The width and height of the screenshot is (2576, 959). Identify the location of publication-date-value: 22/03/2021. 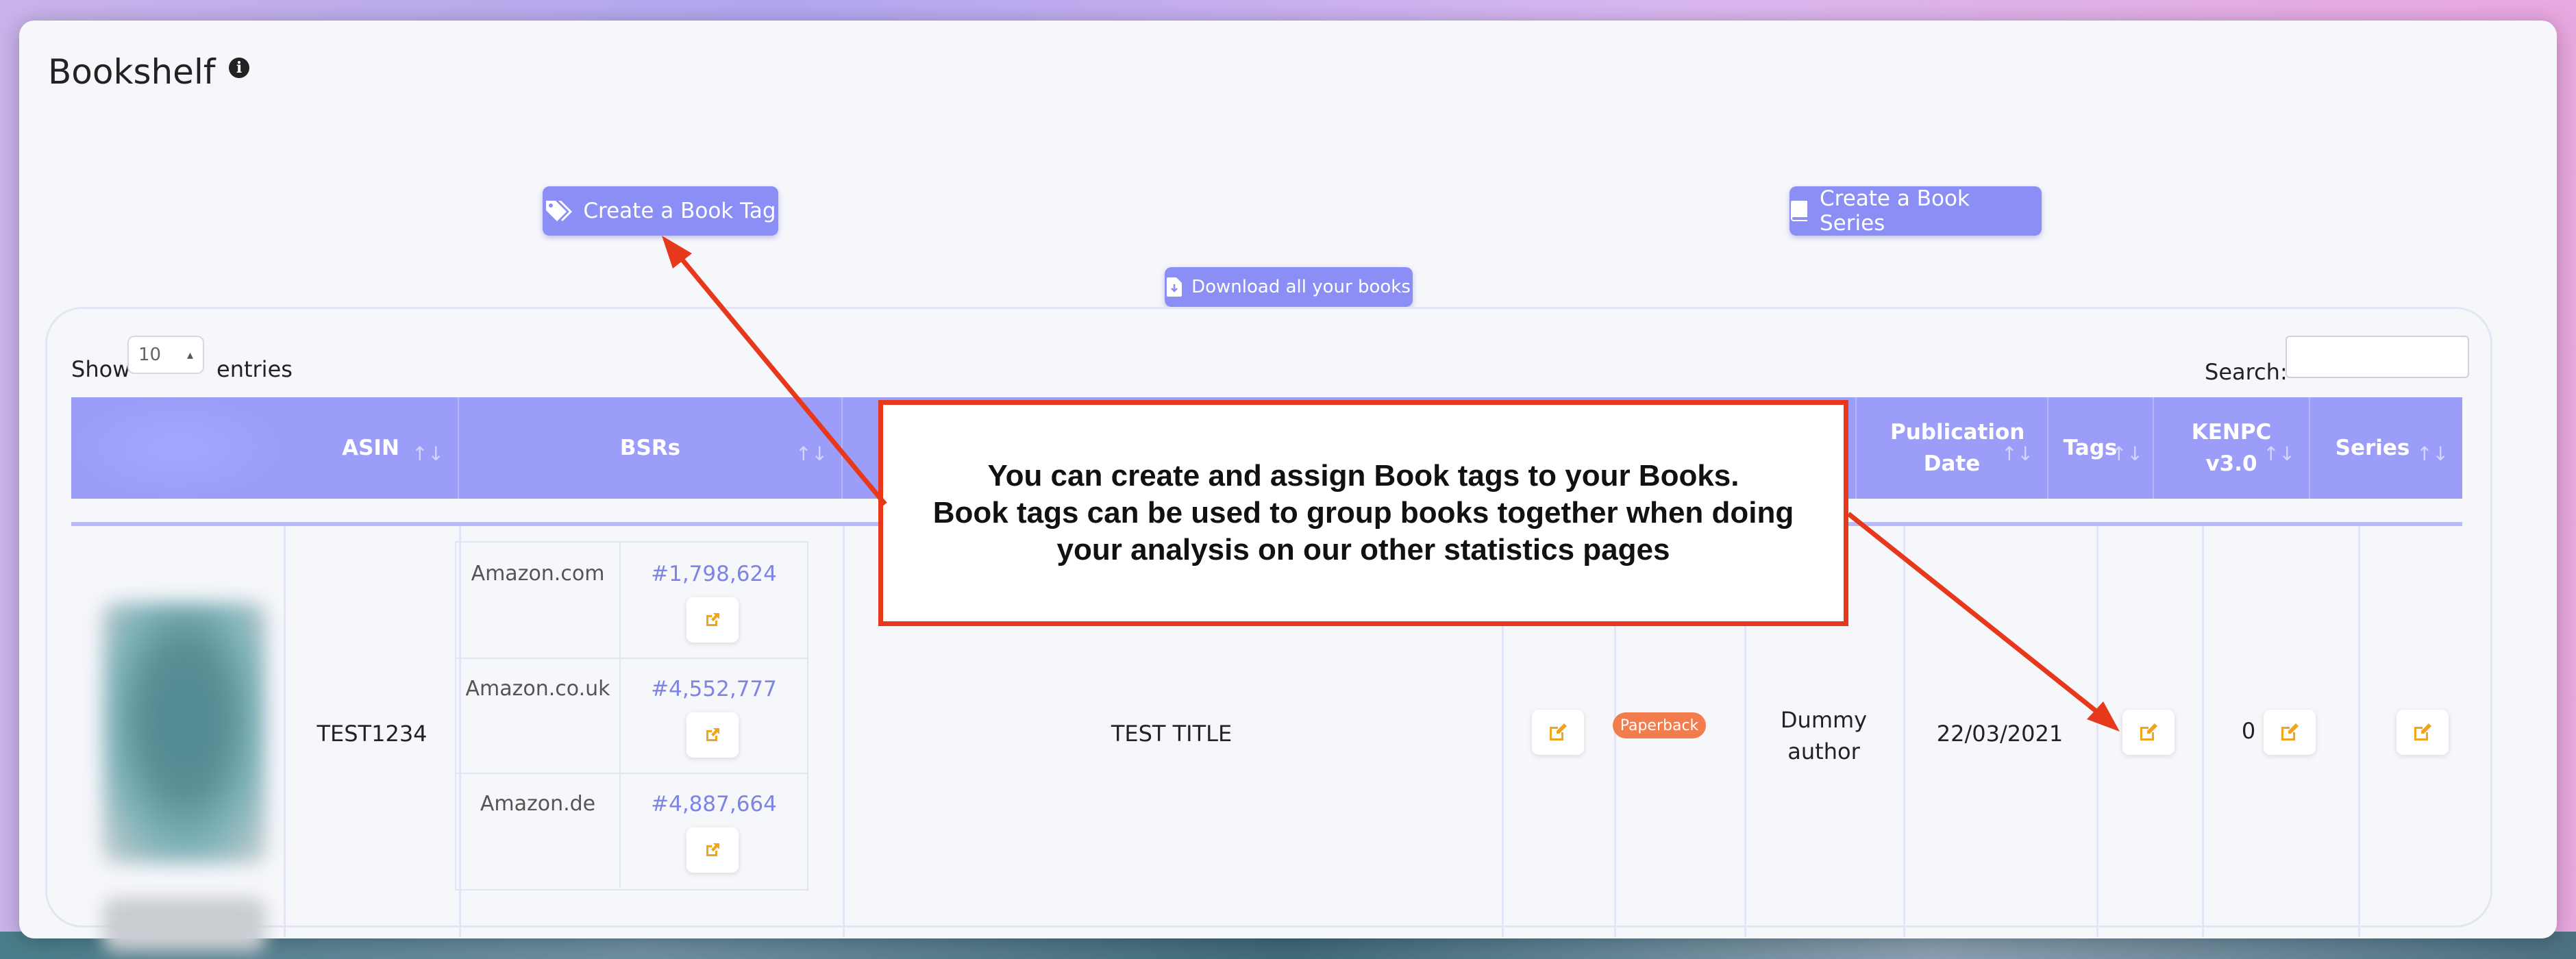
(2000, 734).